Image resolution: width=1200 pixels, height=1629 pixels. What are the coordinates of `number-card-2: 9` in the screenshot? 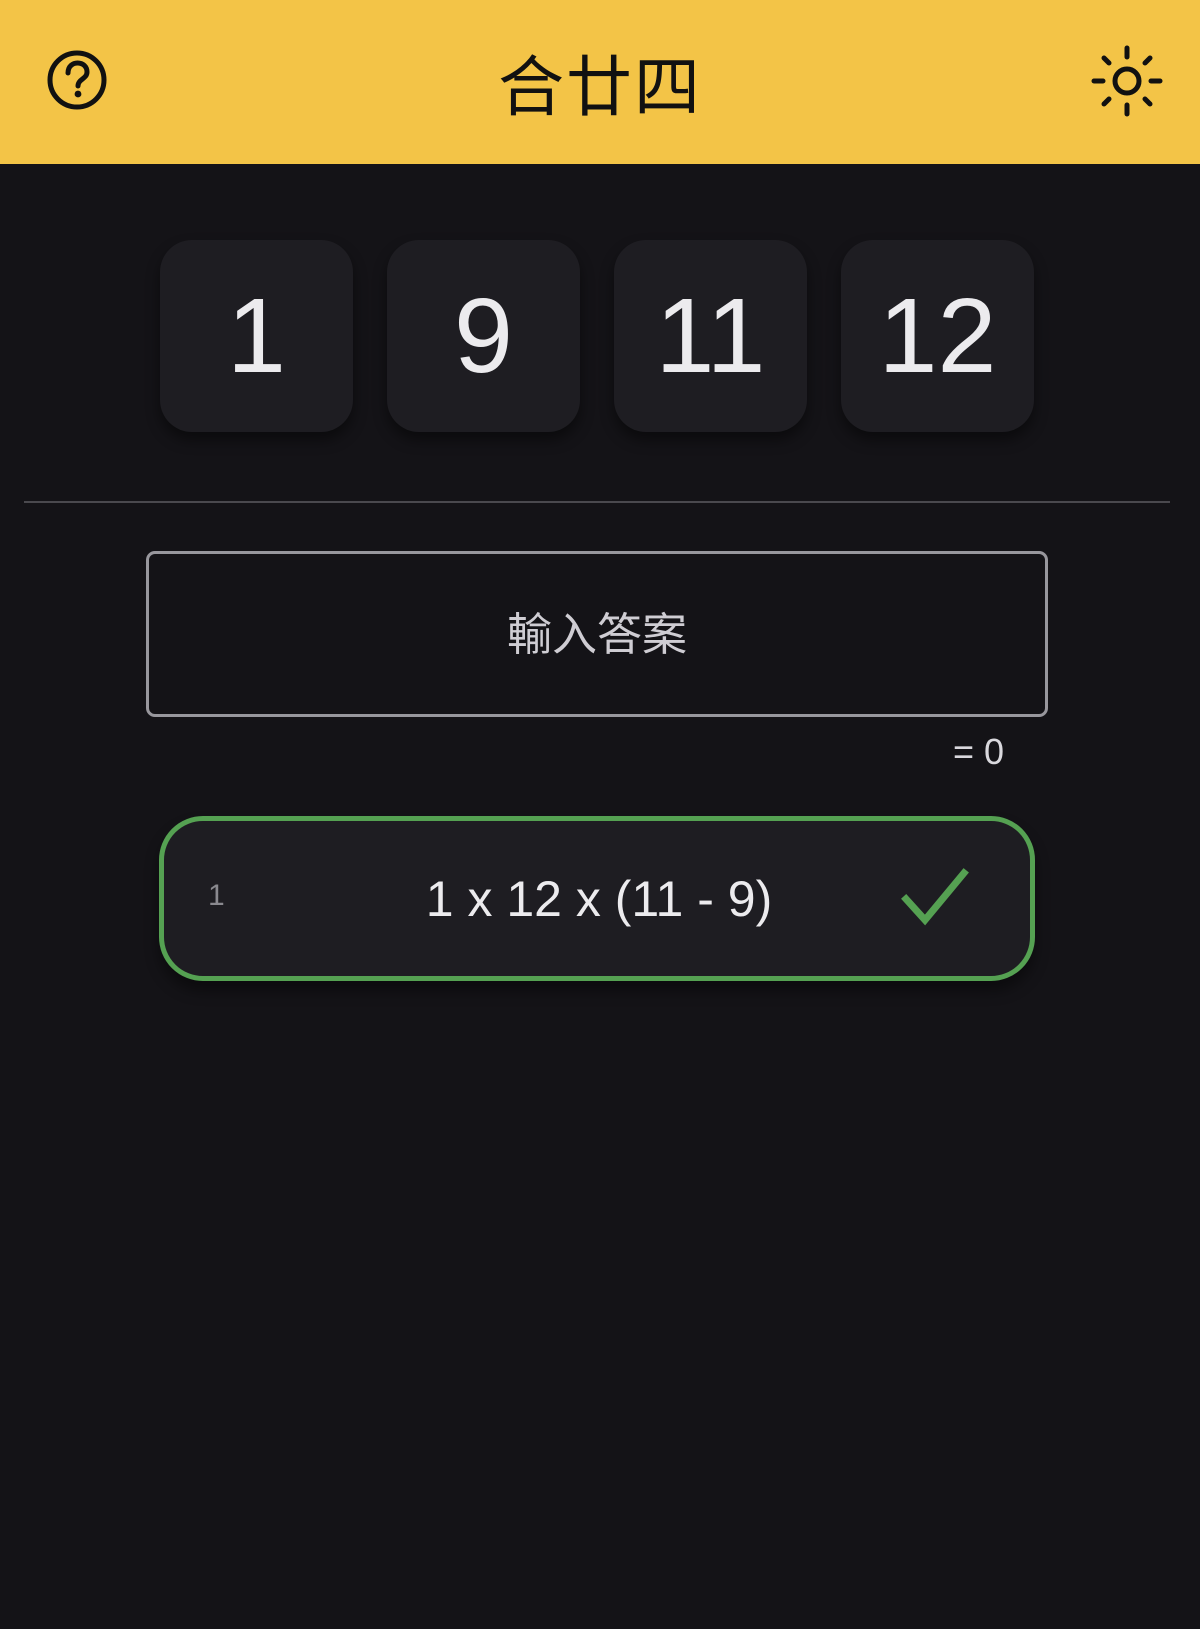 It's located at (483, 336).